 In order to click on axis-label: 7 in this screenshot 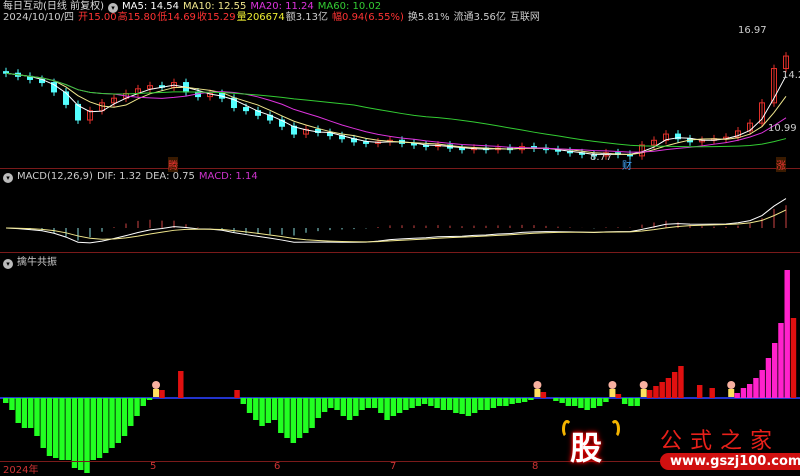, I will do `click(393, 466)`.